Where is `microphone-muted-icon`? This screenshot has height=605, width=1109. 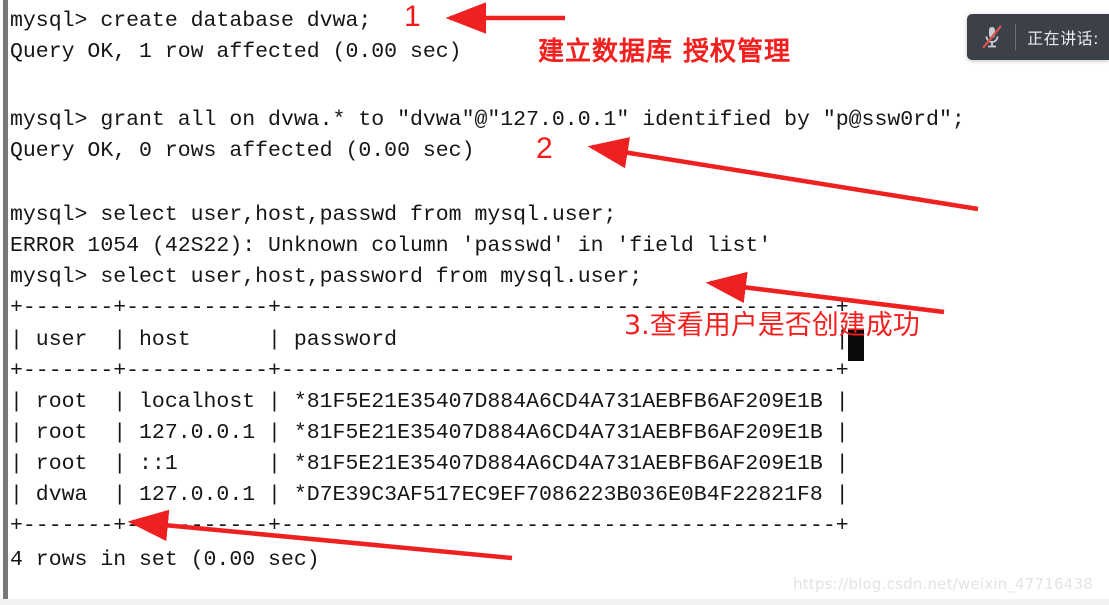 microphone-muted-icon is located at coordinates (992, 37).